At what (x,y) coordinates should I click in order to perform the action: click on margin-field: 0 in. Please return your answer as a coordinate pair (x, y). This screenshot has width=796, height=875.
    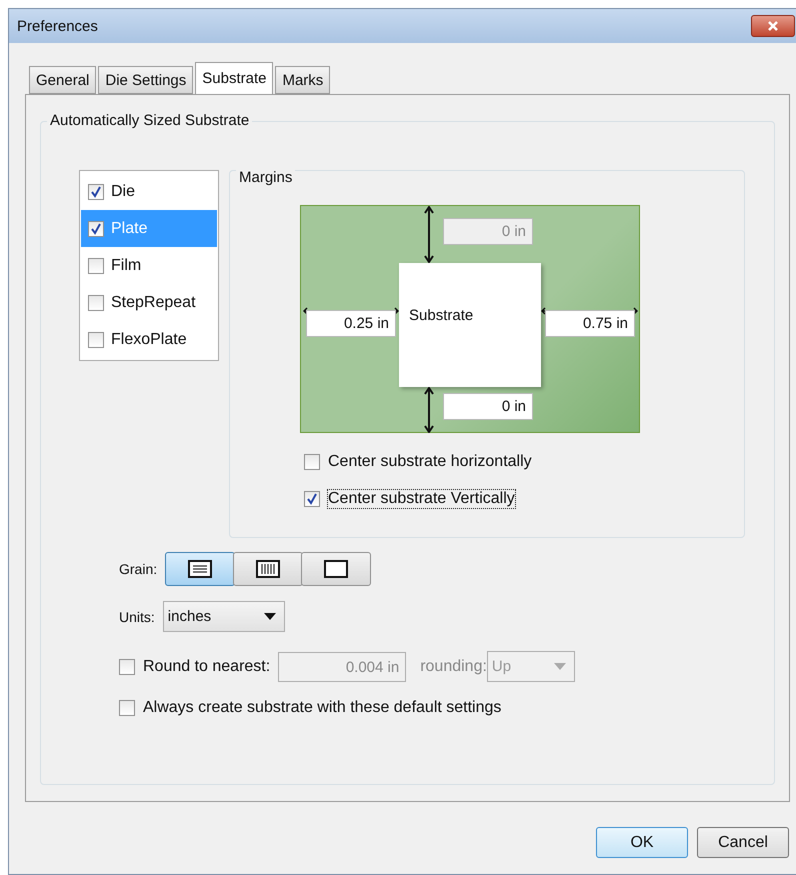
    Looking at the image, I should click on (488, 406).